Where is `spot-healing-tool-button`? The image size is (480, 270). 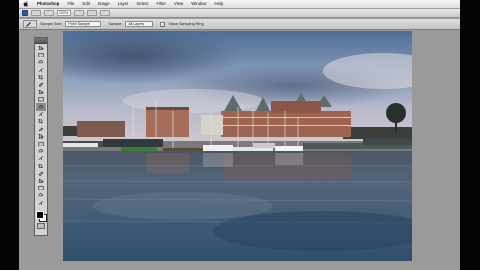 spot-healing-tool-button is located at coordinates (41, 91).